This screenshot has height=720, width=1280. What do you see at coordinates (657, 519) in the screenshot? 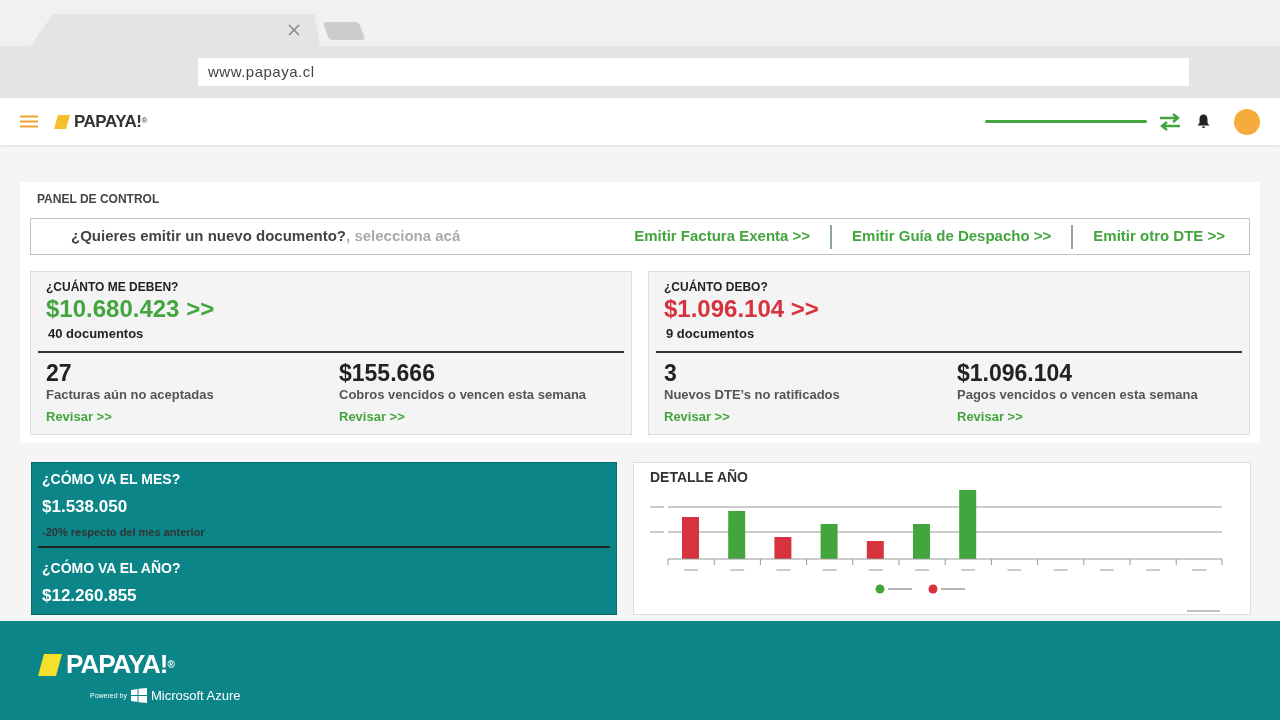
I see `y-tick-placeholder` at bounding box center [657, 519].